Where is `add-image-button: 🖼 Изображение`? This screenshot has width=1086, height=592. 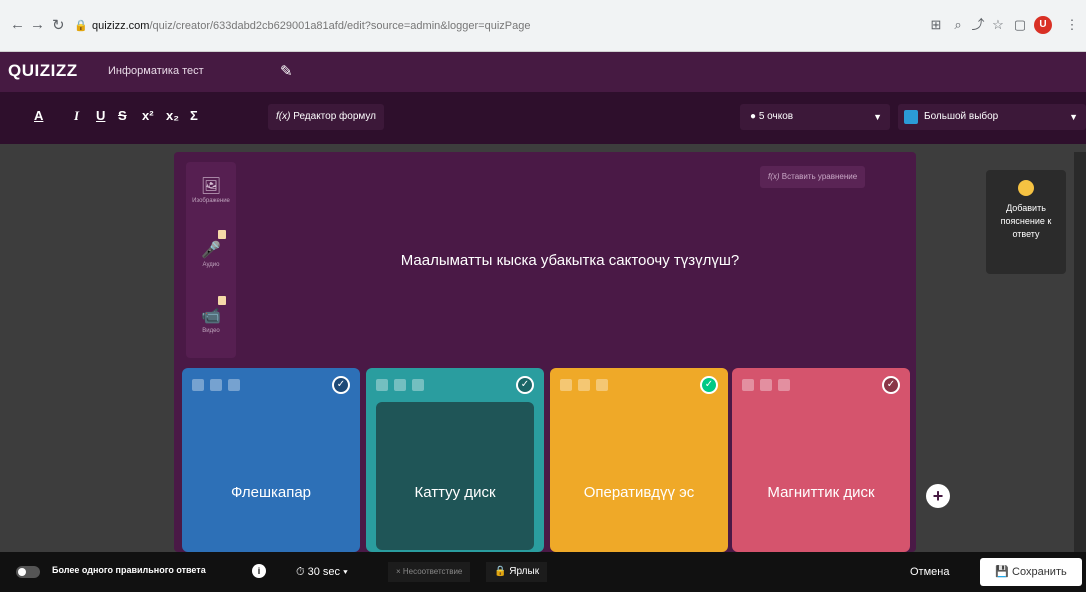
add-image-button: 🖼 Изображение is located at coordinates (211, 190).